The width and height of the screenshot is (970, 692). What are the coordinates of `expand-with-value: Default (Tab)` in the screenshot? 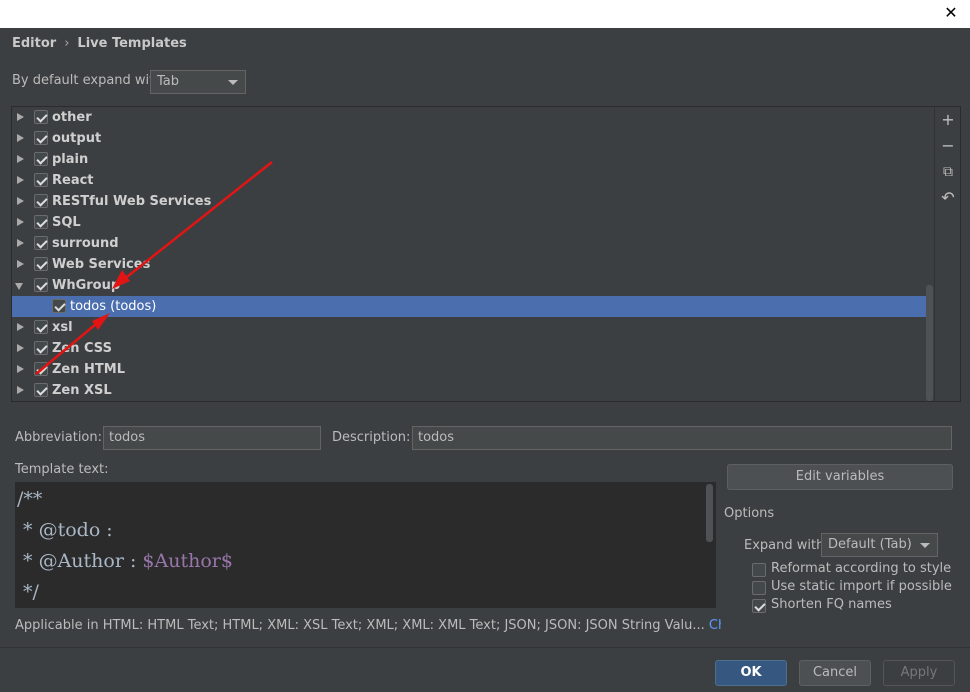 It's located at (870, 544).